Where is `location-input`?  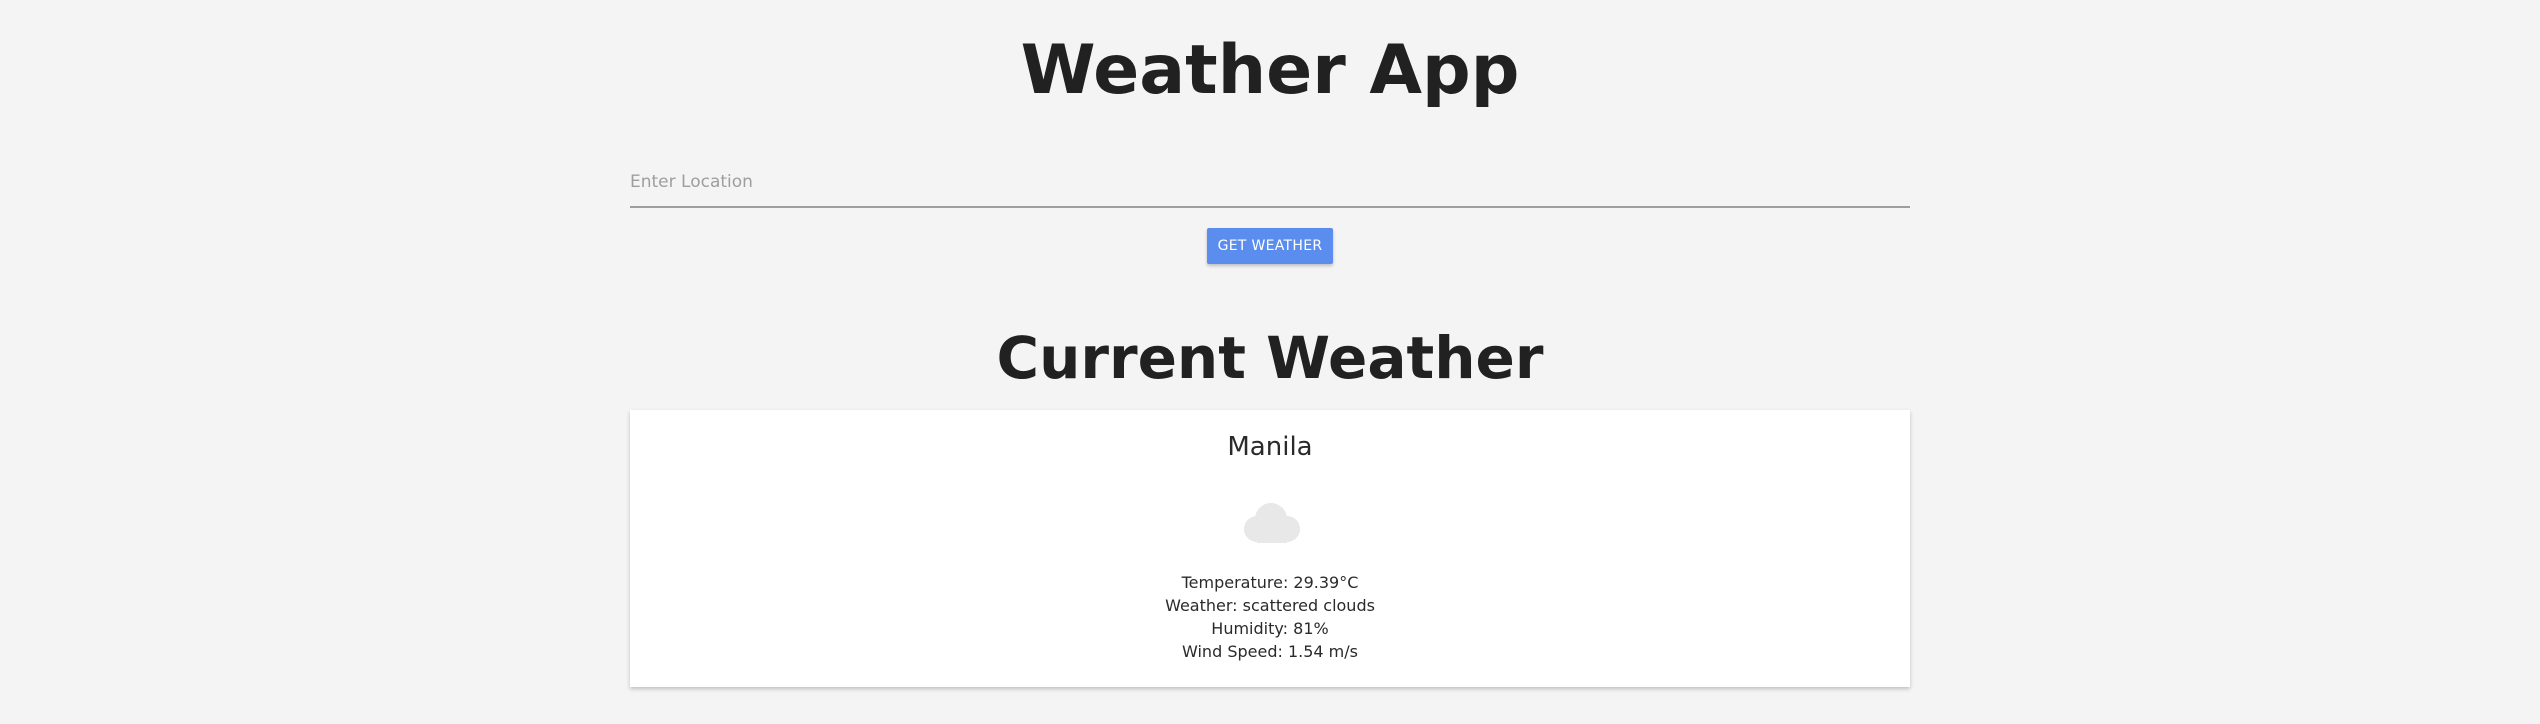 location-input is located at coordinates (1270, 182).